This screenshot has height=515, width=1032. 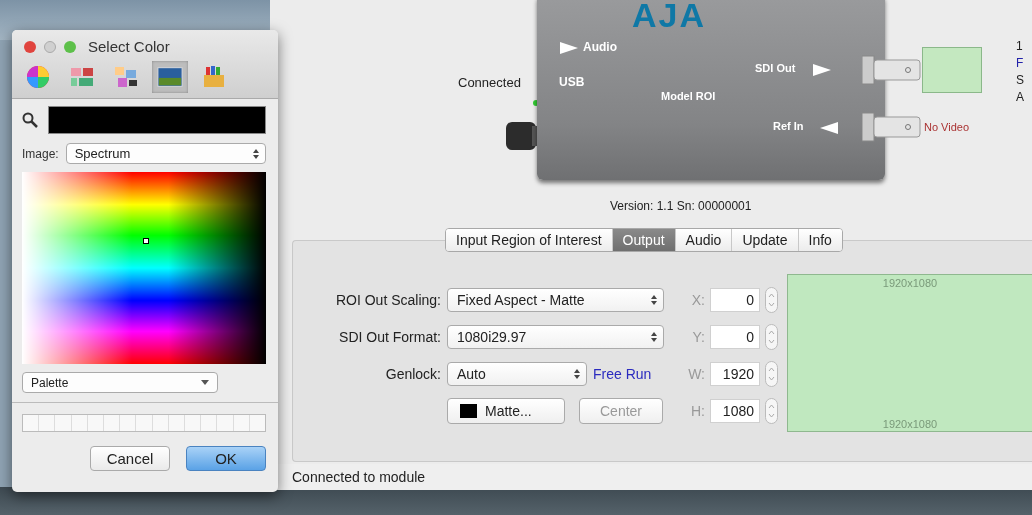 What do you see at coordinates (529, 240) in the screenshot?
I see `tab: Input Region of Interest` at bounding box center [529, 240].